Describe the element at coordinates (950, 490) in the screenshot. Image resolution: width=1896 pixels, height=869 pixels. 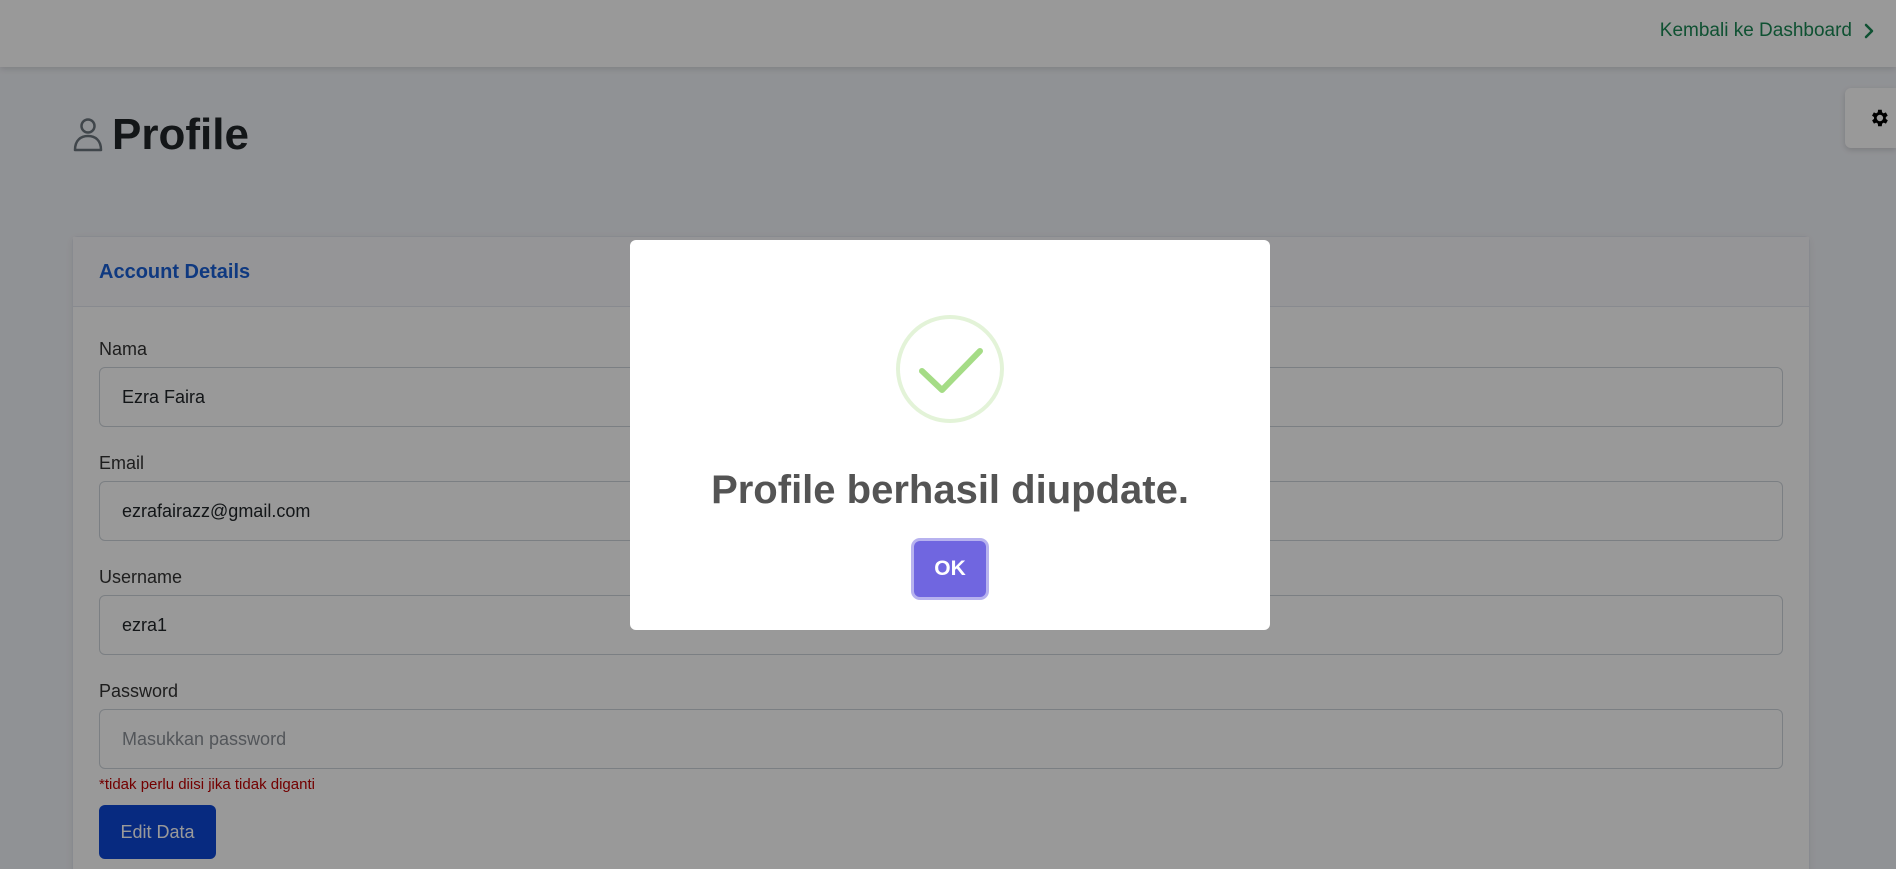
I see `dialog-message: Profile berhasil diupdate.` at that location.